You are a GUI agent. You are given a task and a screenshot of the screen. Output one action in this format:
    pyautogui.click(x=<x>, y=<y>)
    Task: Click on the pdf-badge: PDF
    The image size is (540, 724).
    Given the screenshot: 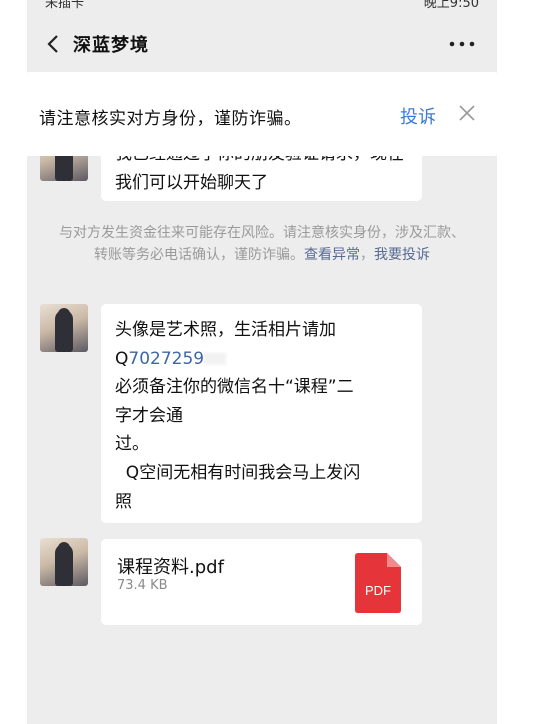 What is the action you would take?
    pyautogui.click(x=378, y=590)
    